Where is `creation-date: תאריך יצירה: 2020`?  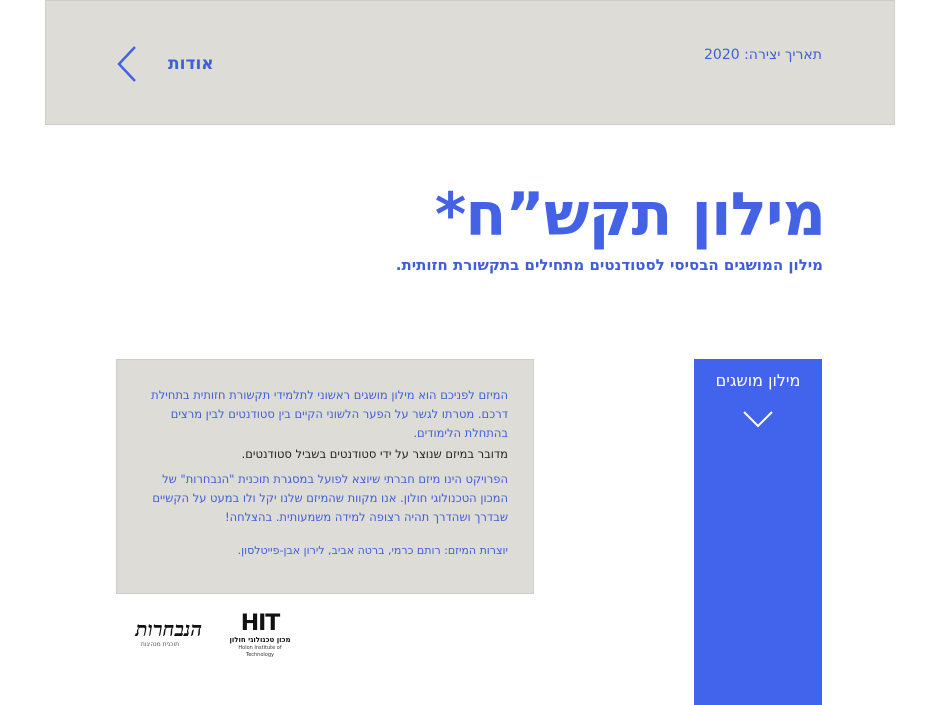
creation-date: תאריך יצירה: 2020 is located at coordinates (763, 55).